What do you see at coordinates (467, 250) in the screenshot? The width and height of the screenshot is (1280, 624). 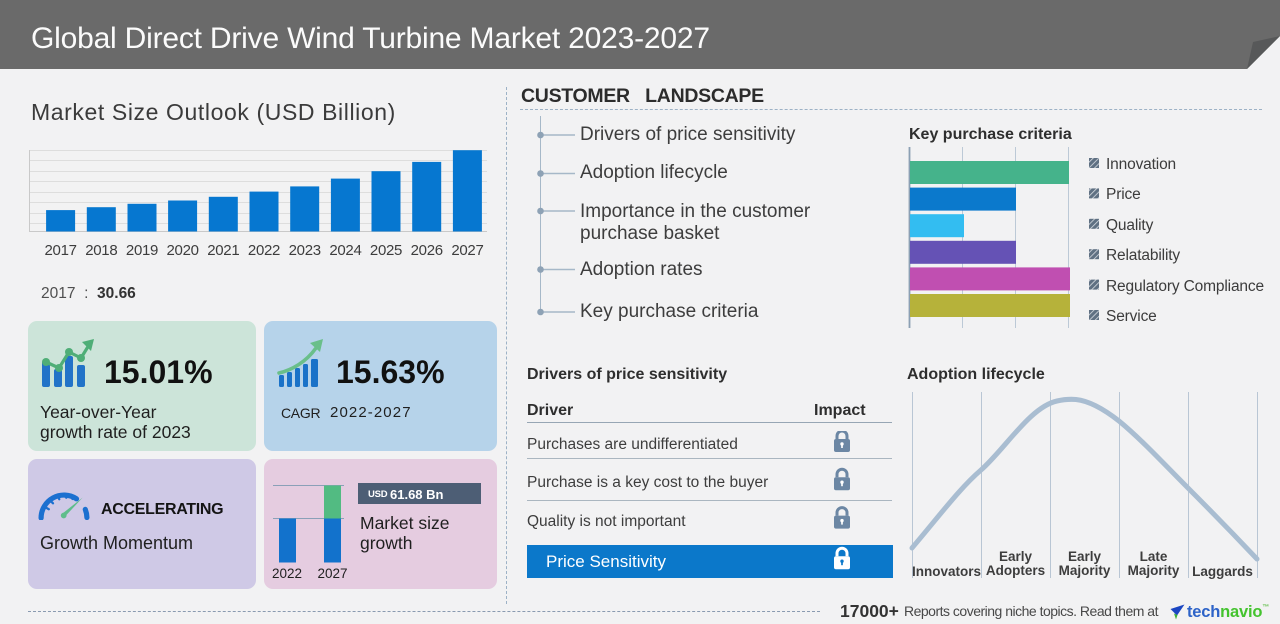 I see `svg-text: 2027` at bounding box center [467, 250].